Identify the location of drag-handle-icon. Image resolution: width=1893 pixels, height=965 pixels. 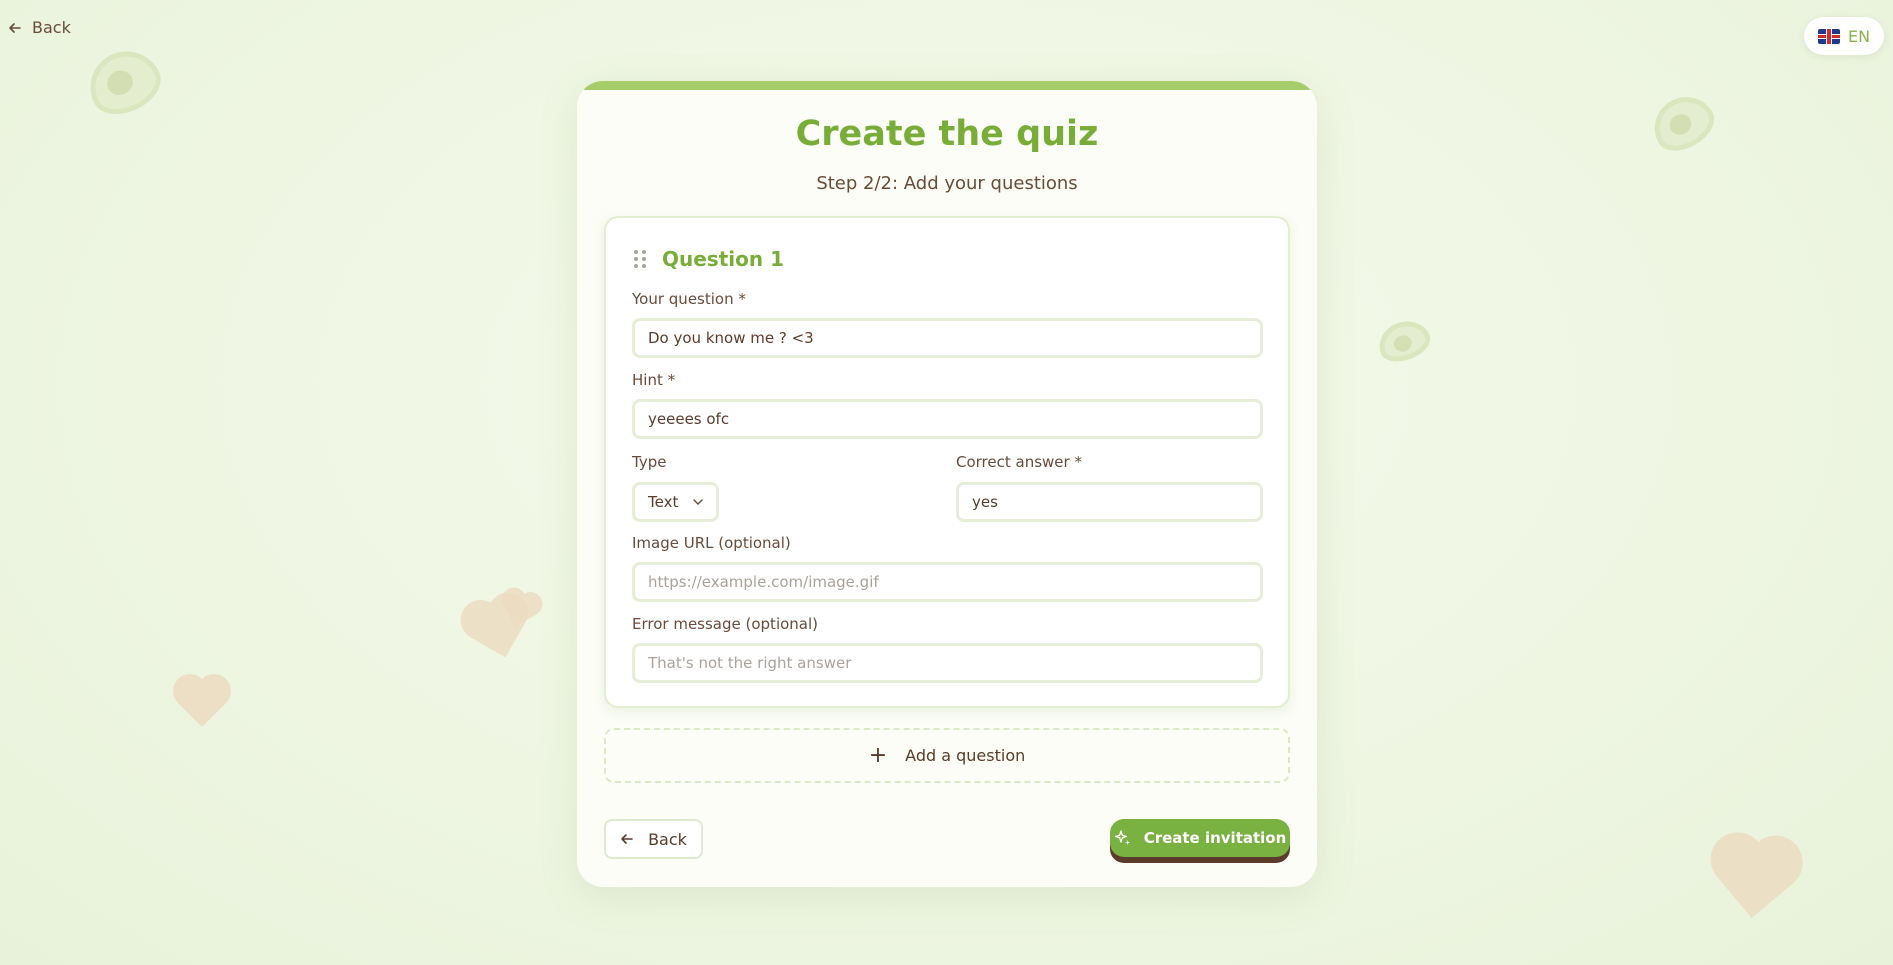
(640, 259).